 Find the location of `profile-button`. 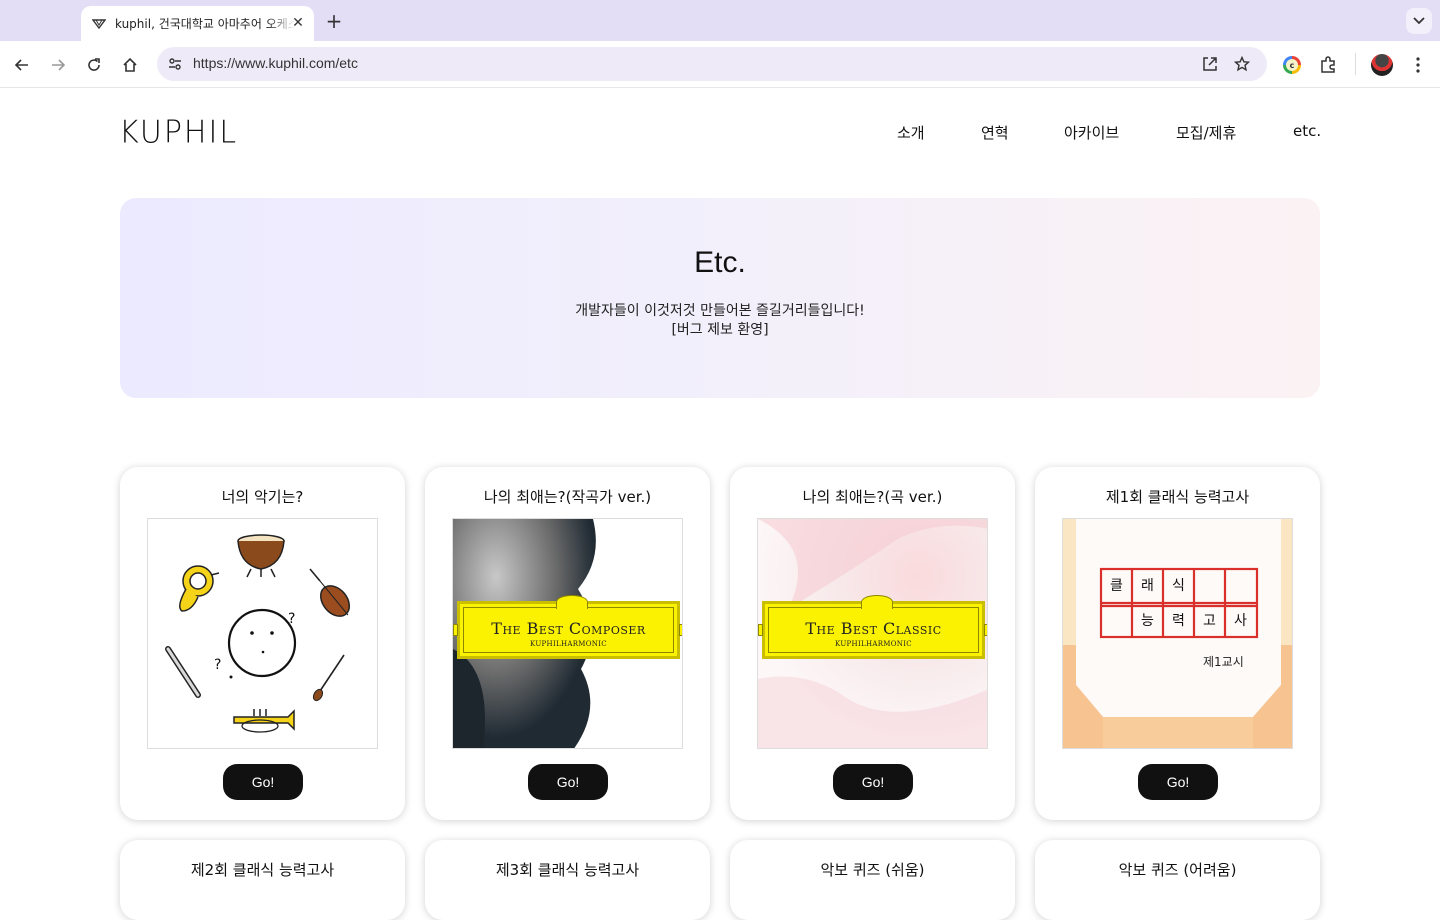

profile-button is located at coordinates (1382, 65).